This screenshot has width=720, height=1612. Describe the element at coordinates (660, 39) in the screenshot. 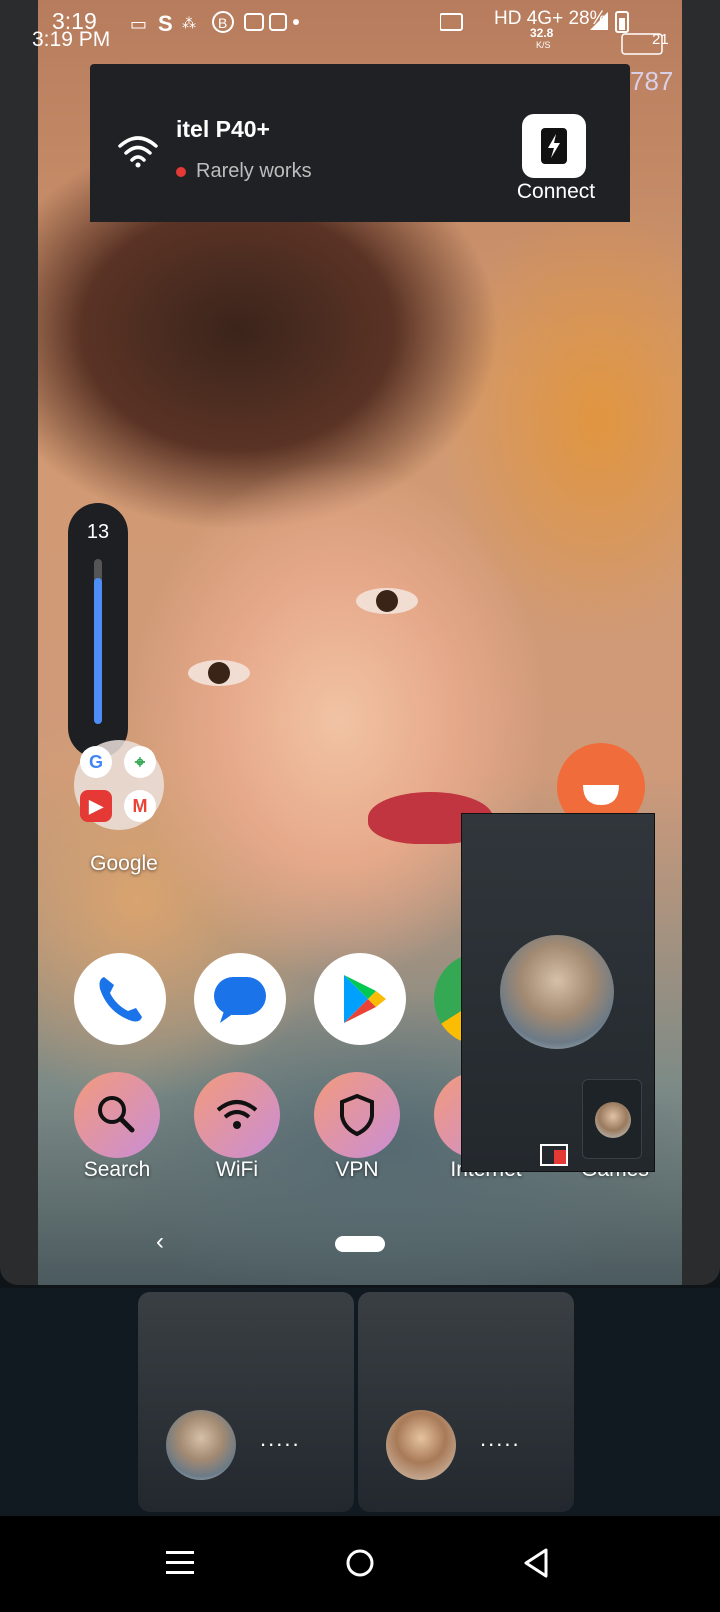

I see `battery-badge: 21` at that location.